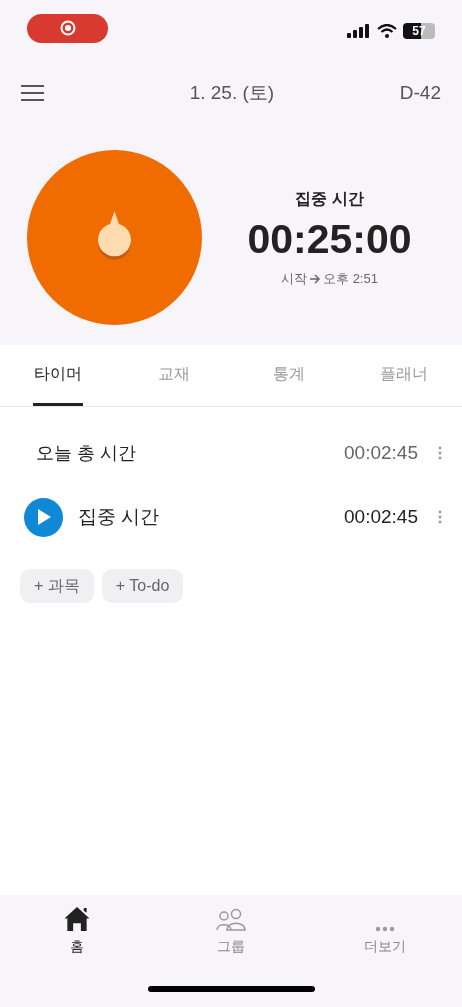 This screenshot has width=462, height=1007. I want to click on total-time-label: 오늘 총 시간, so click(86, 453).